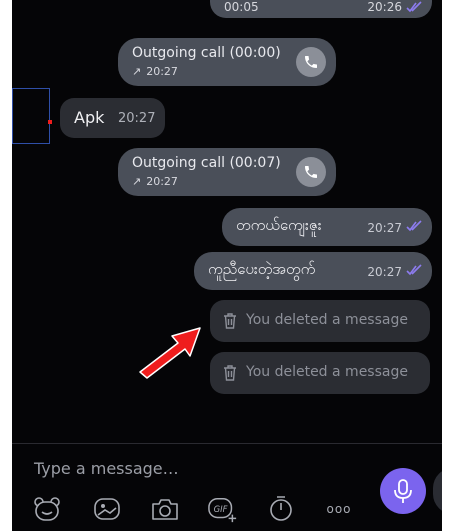 This screenshot has width=454, height=531. I want to click on more-icon: ooo, so click(339, 509).